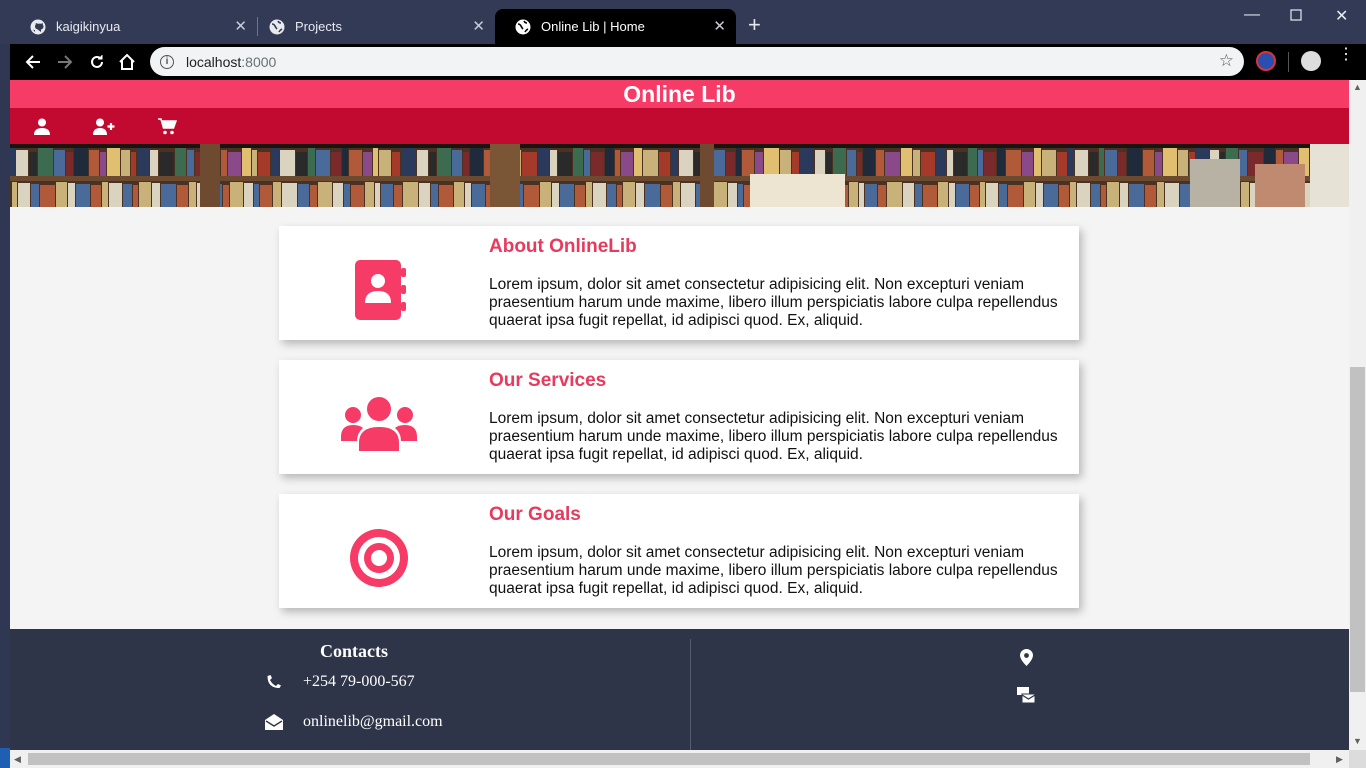 The image size is (1366, 768). I want to click on contacts-title: Contacts, so click(354, 651).